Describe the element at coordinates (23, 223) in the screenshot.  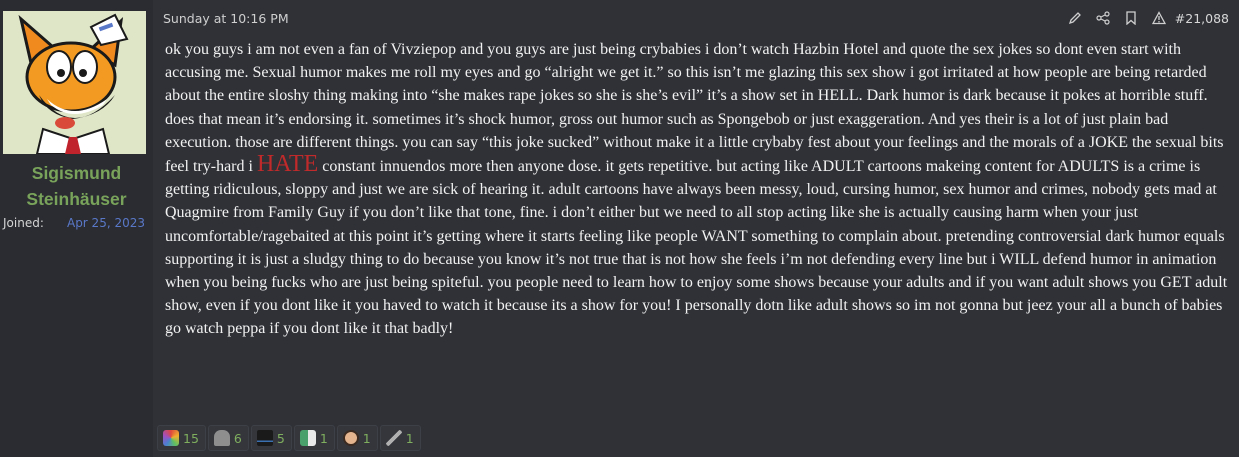
I see `joined-label: Joined:` at that location.